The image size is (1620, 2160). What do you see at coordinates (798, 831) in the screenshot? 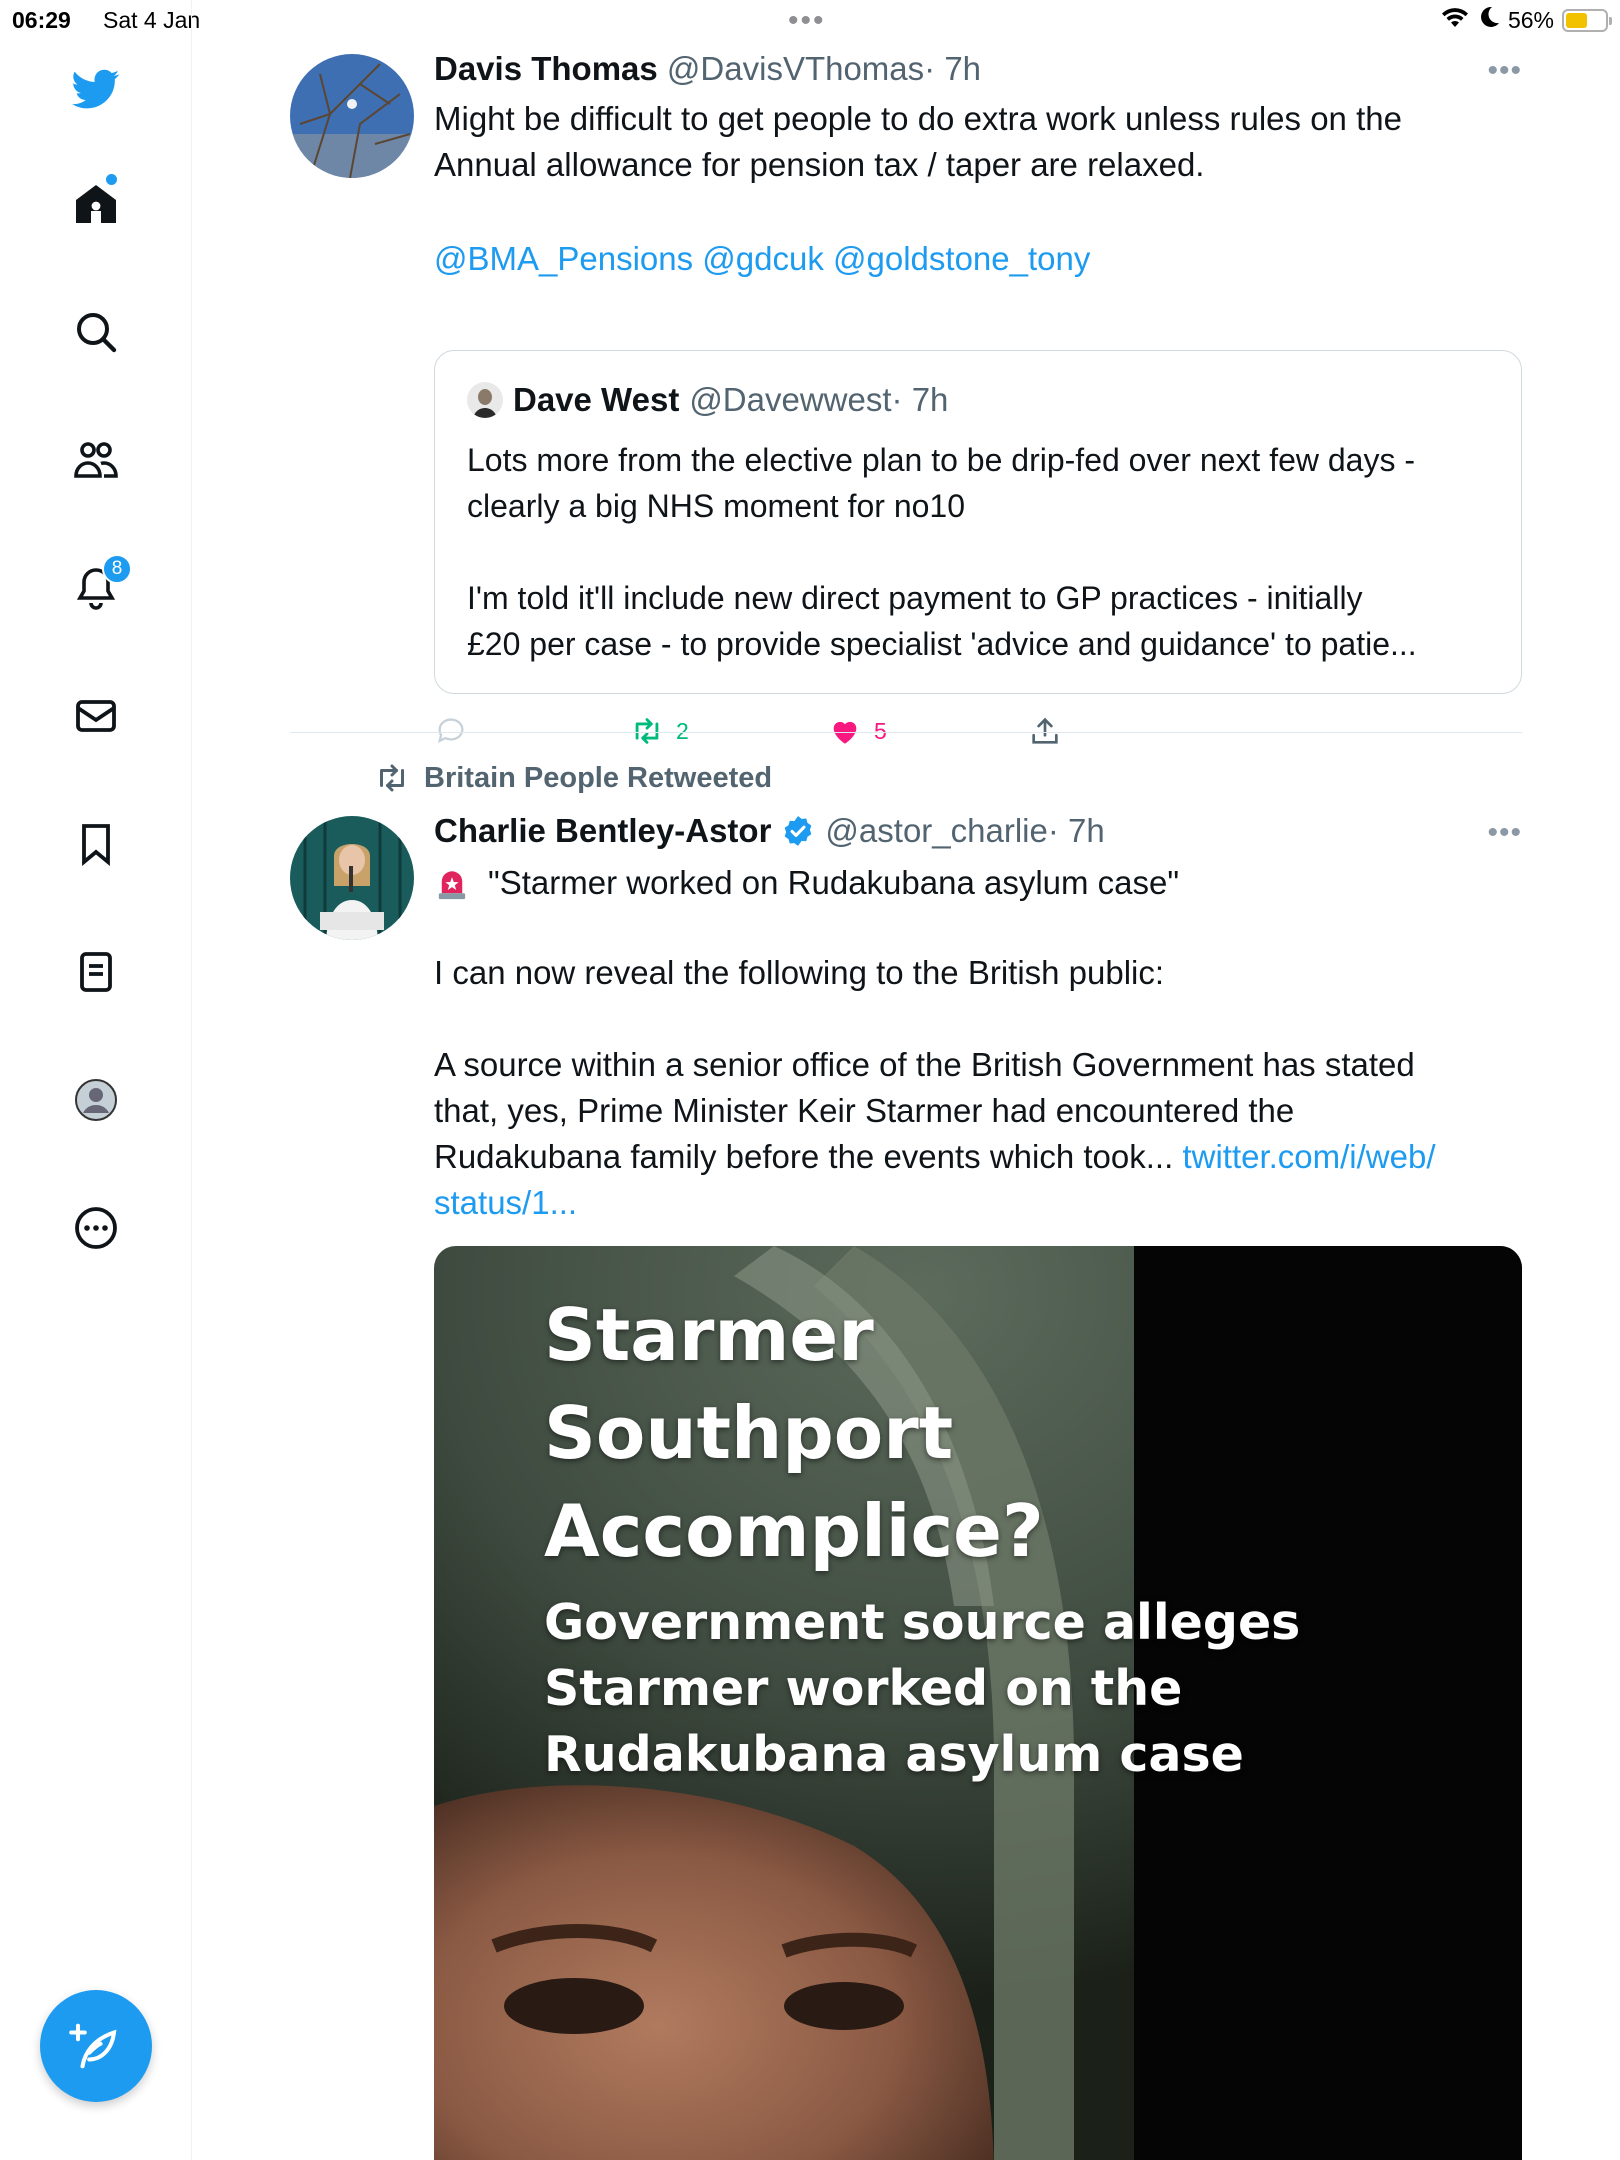
I see `verified-badge-icon` at bounding box center [798, 831].